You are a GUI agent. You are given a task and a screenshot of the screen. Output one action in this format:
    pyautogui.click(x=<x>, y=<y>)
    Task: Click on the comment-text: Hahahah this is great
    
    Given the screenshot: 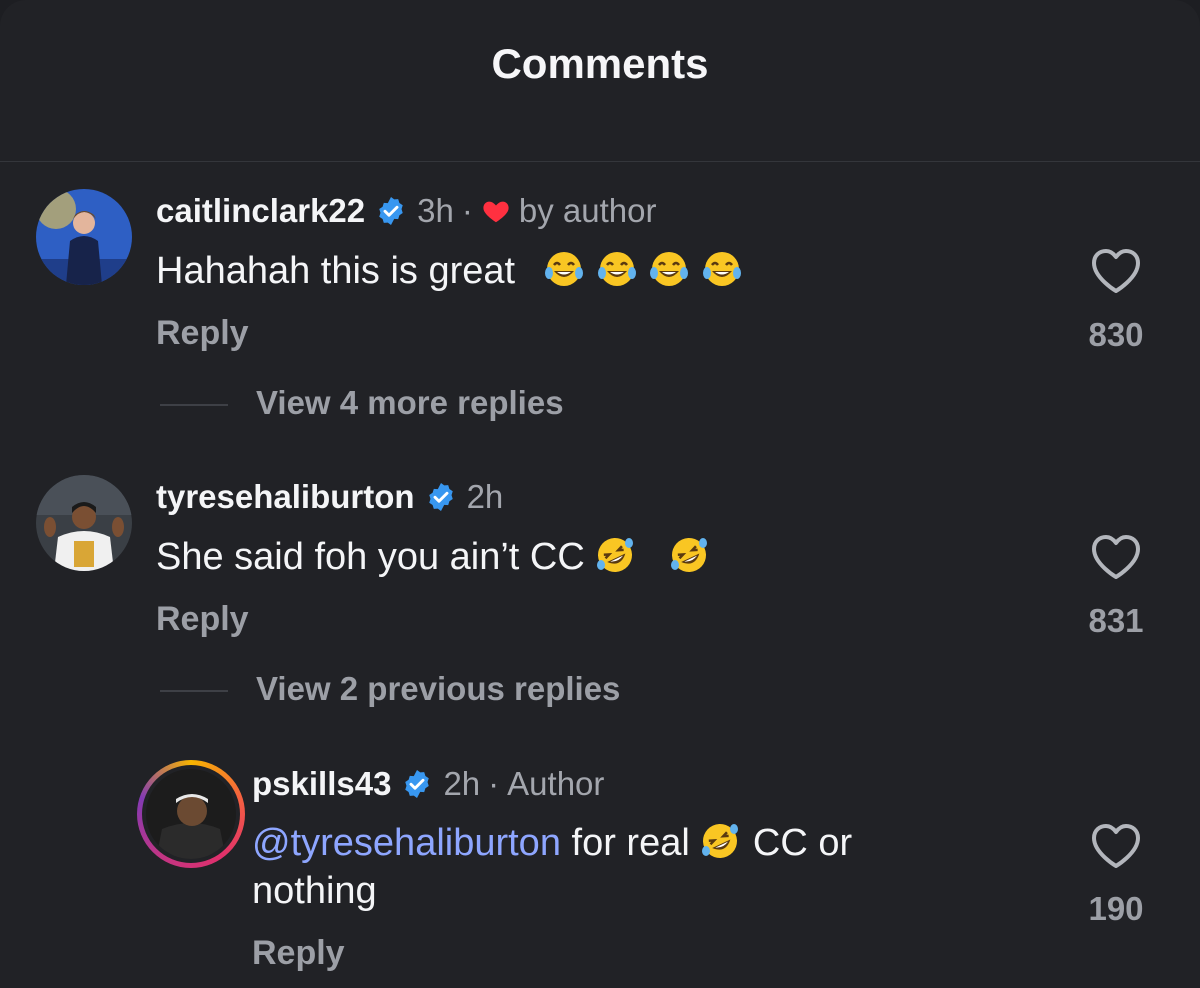 What is the action you would take?
    pyautogui.click(x=450, y=271)
    